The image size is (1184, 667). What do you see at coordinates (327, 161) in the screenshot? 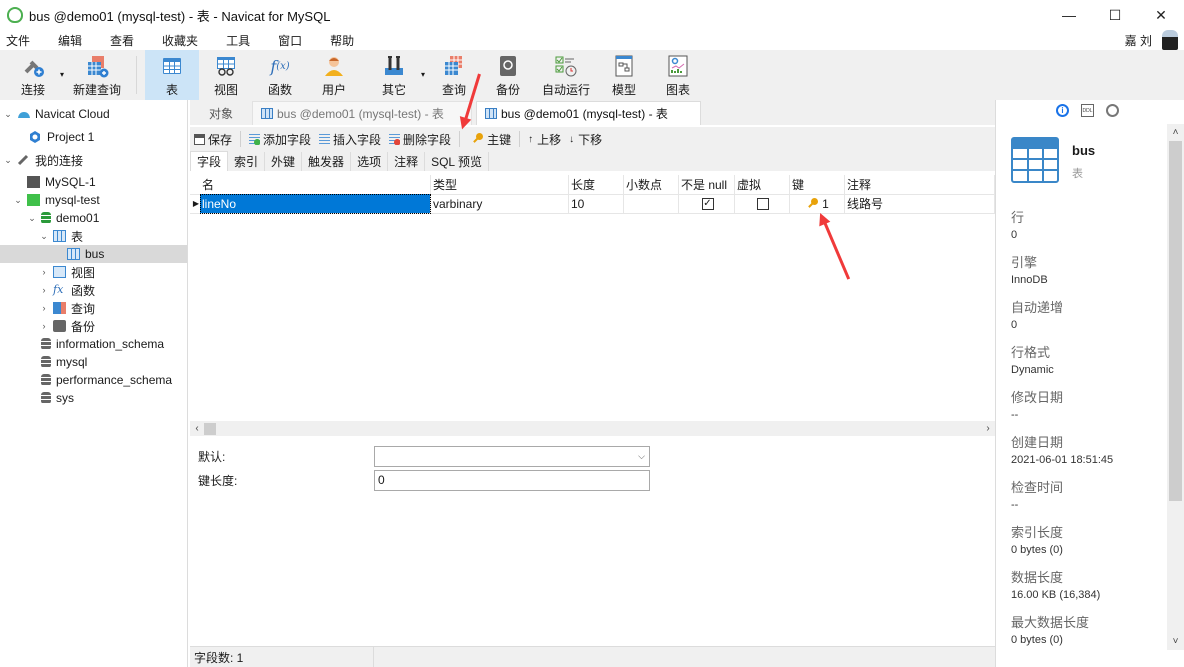
I see `subtab-triggers: 触发器` at bounding box center [327, 161].